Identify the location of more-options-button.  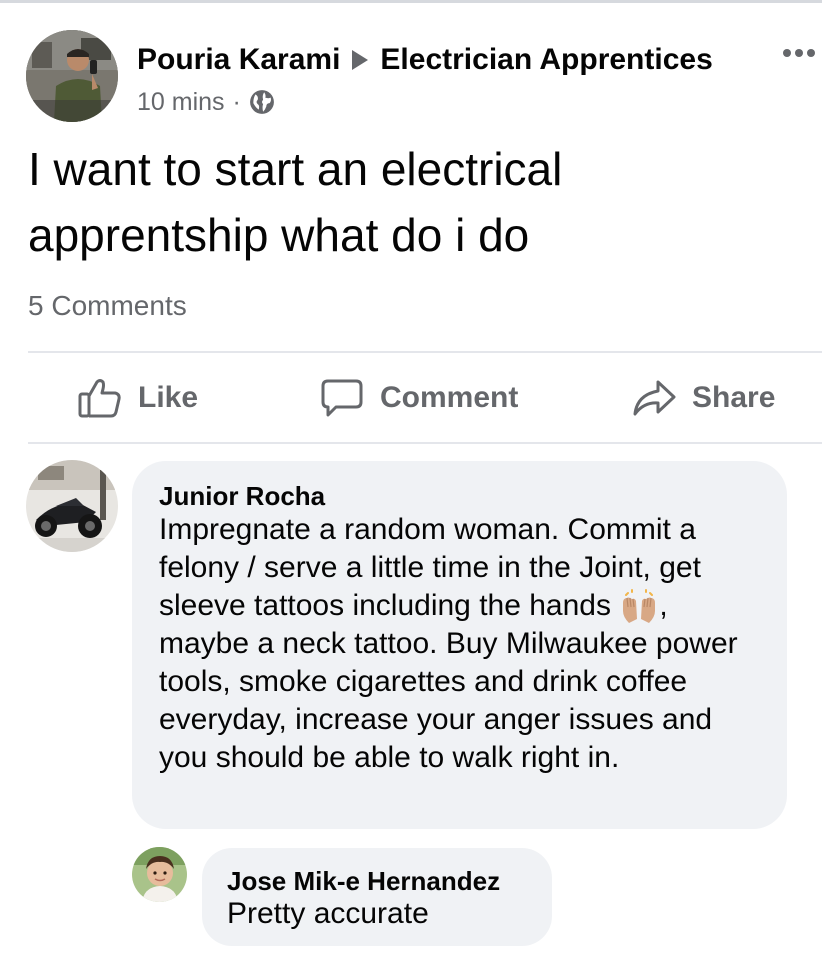
(799, 53).